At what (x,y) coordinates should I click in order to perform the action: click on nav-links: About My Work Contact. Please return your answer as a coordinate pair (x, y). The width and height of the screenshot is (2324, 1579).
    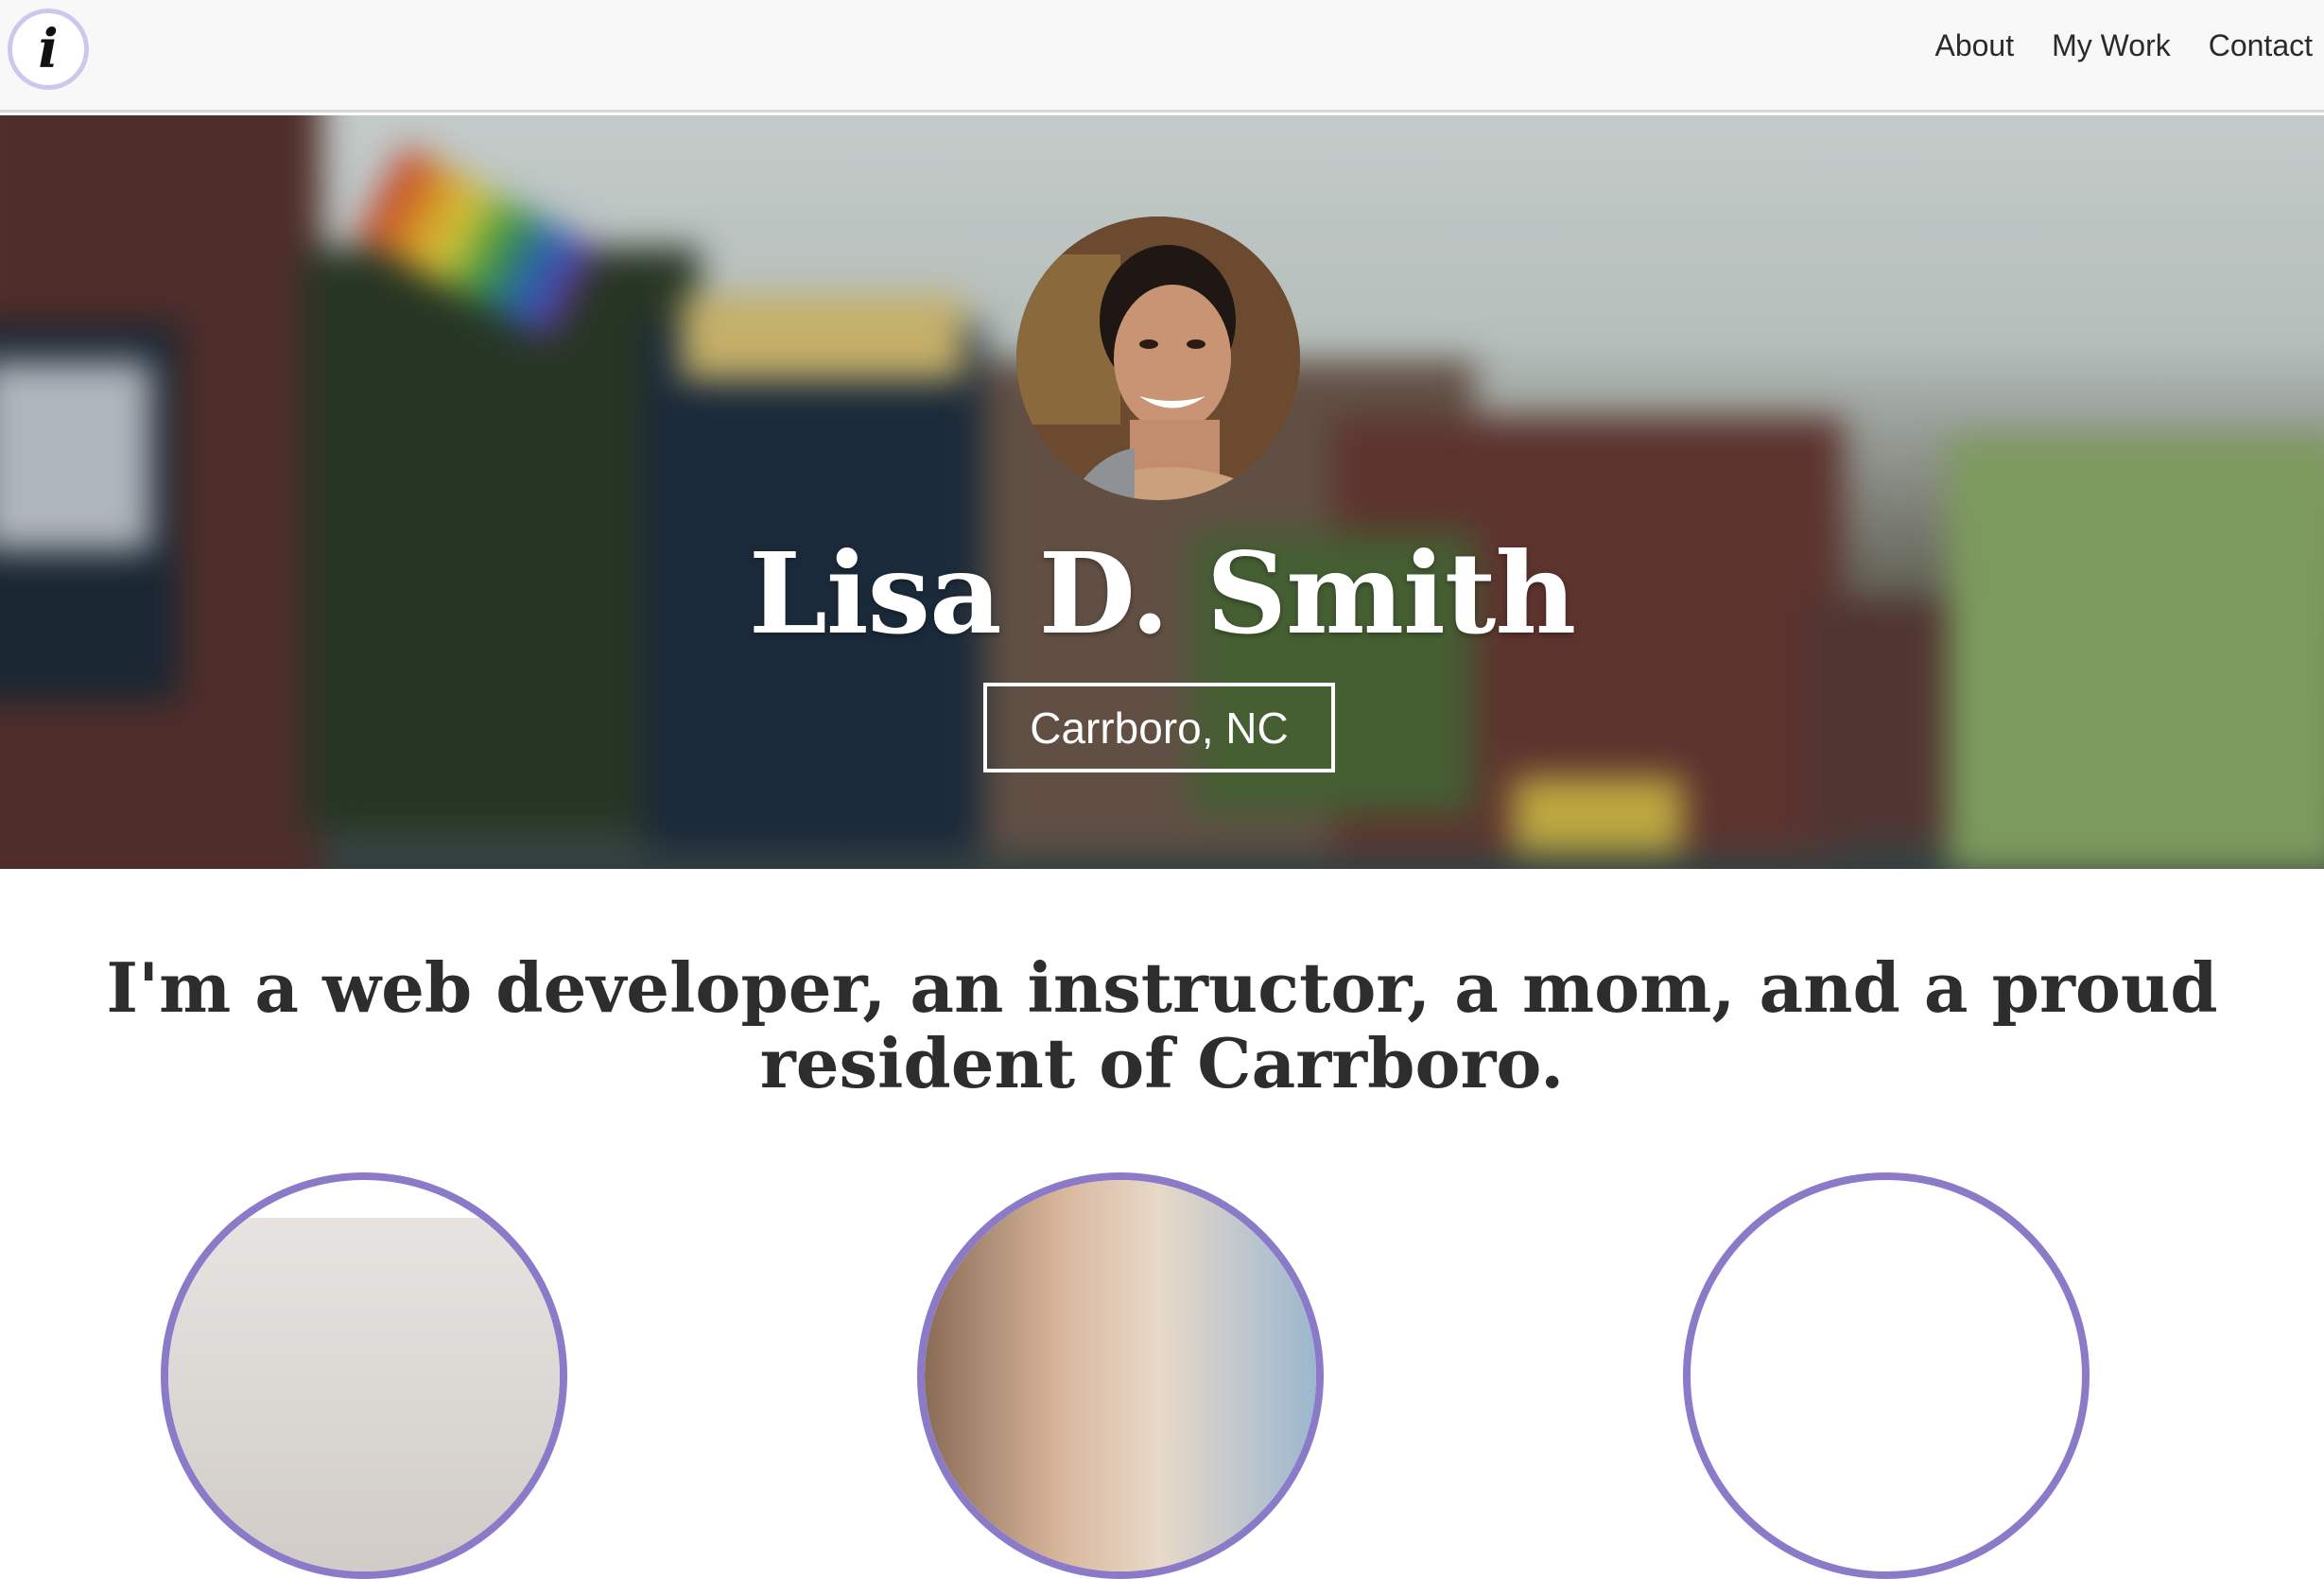
    Looking at the image, I should click on (2123, 45).